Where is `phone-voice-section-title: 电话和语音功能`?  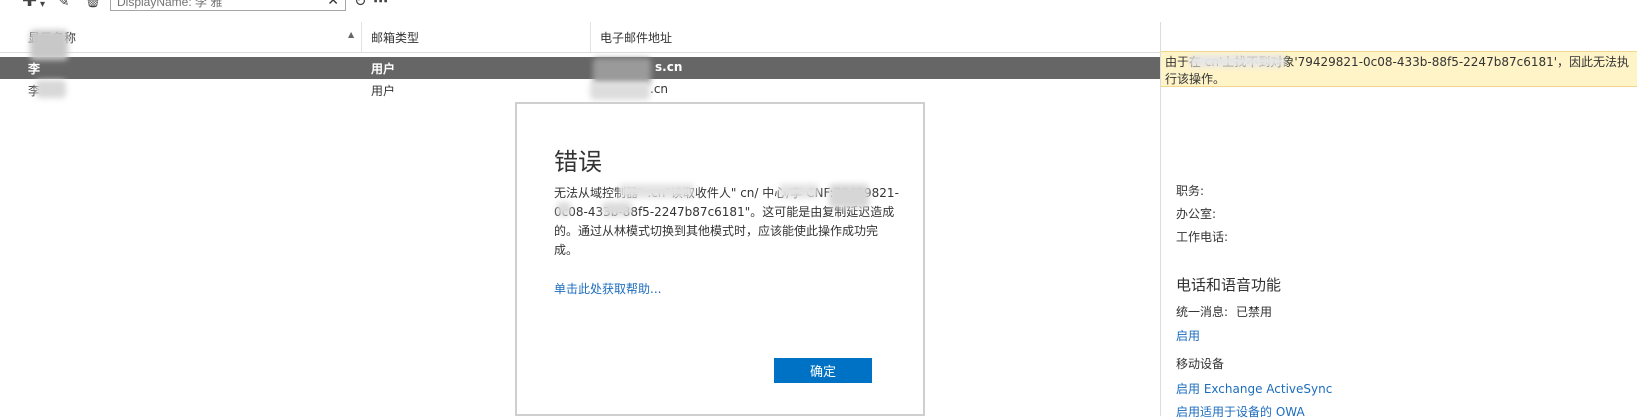
phone-voice-section-title: 电话和语音功能 is located at coordinates (1229, 285).